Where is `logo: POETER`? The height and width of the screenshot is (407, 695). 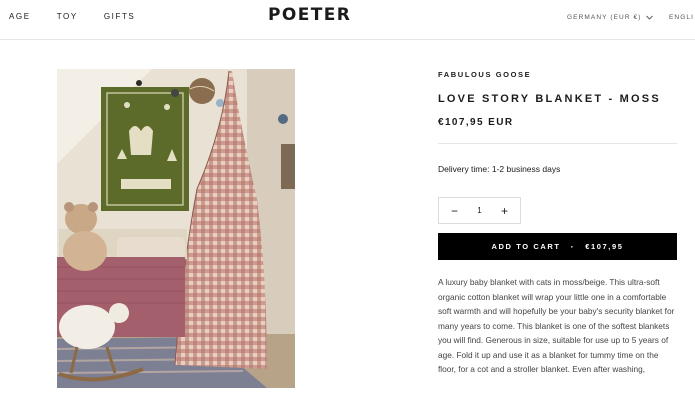 logo: POETER is located at coordinates (309, 15).